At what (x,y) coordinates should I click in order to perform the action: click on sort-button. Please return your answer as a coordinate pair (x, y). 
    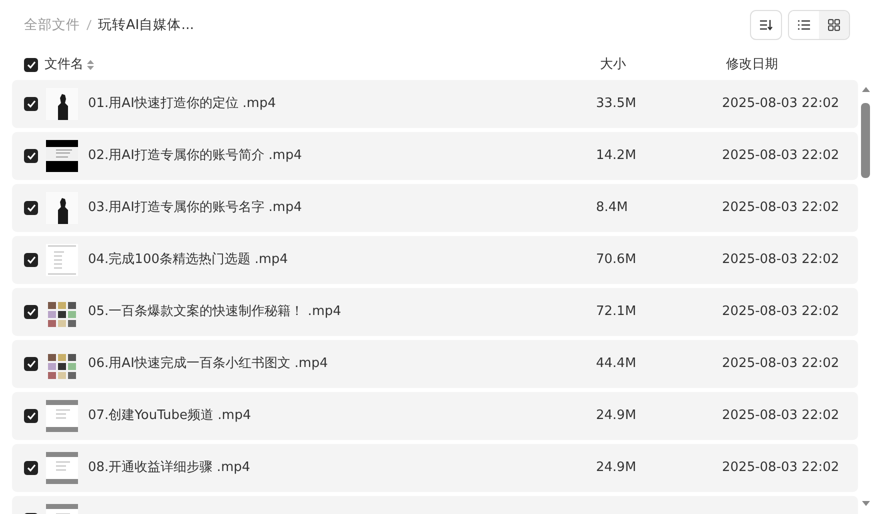
    Looking at the image, I should click on (766, 25).